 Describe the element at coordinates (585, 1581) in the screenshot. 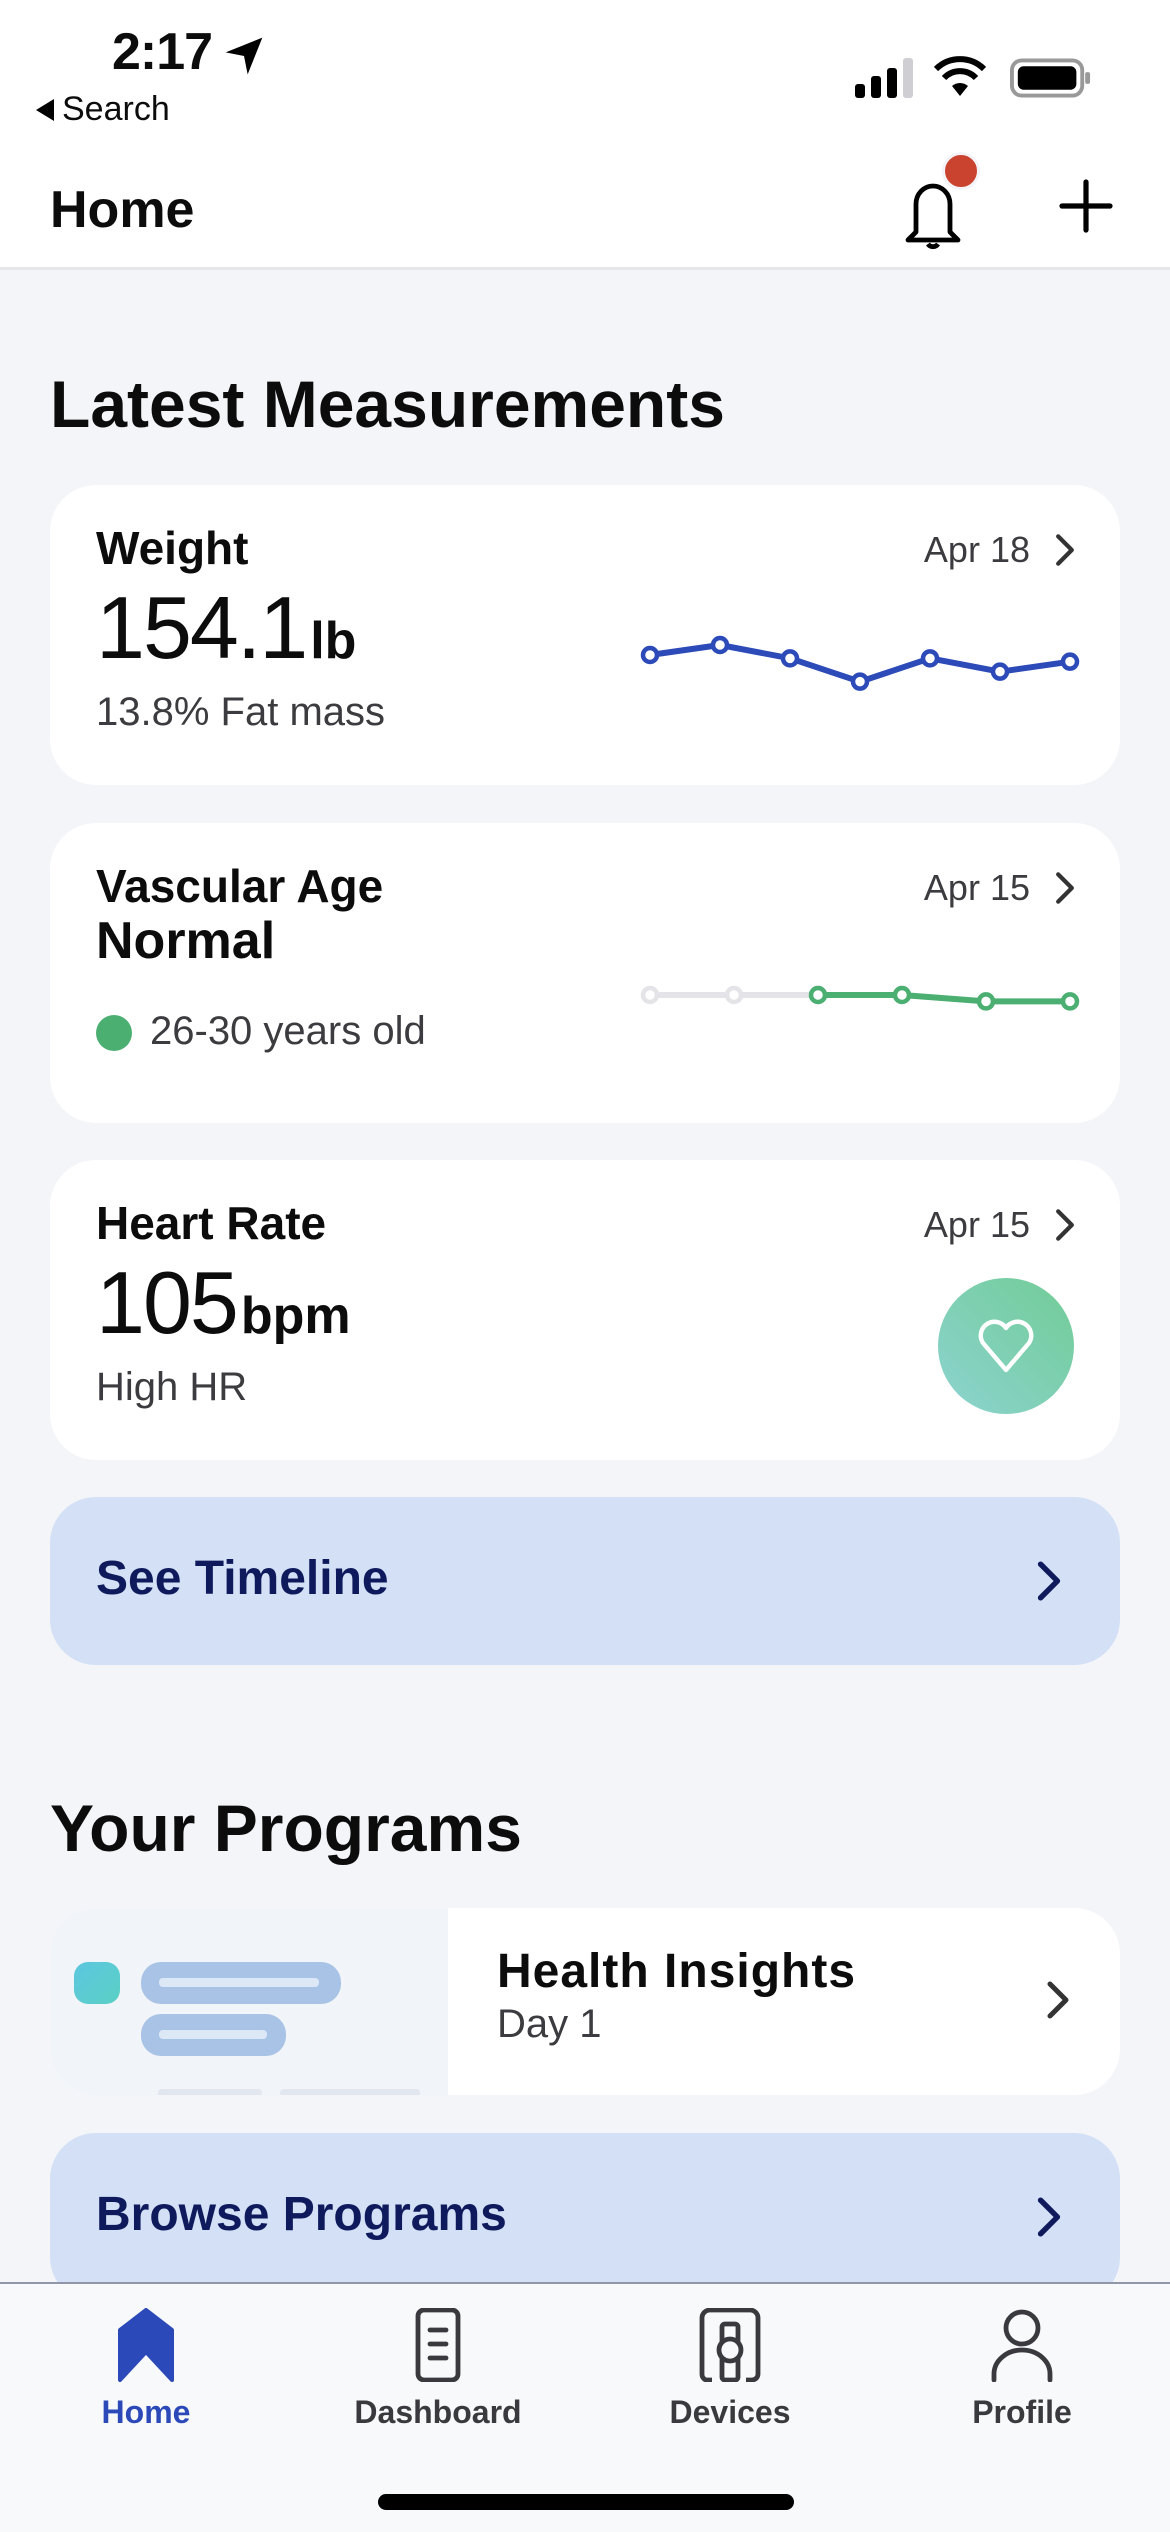

I see `see-timeline-button: See Timeline` at that location.